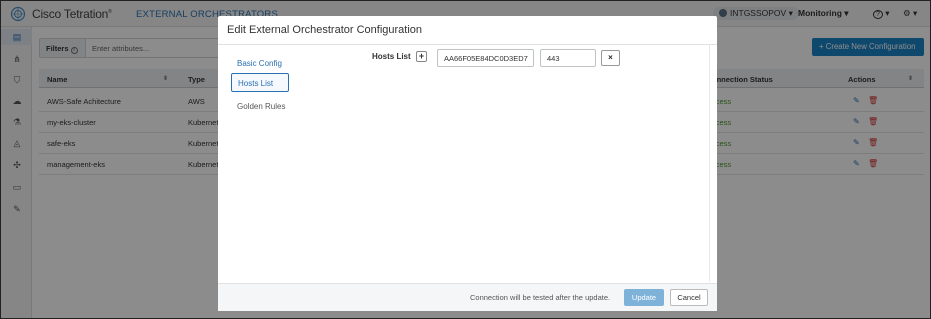 This screenshot has height=319, width=931. I want to click on nav-golden-rules: Golden Rules, so click(260, 106).